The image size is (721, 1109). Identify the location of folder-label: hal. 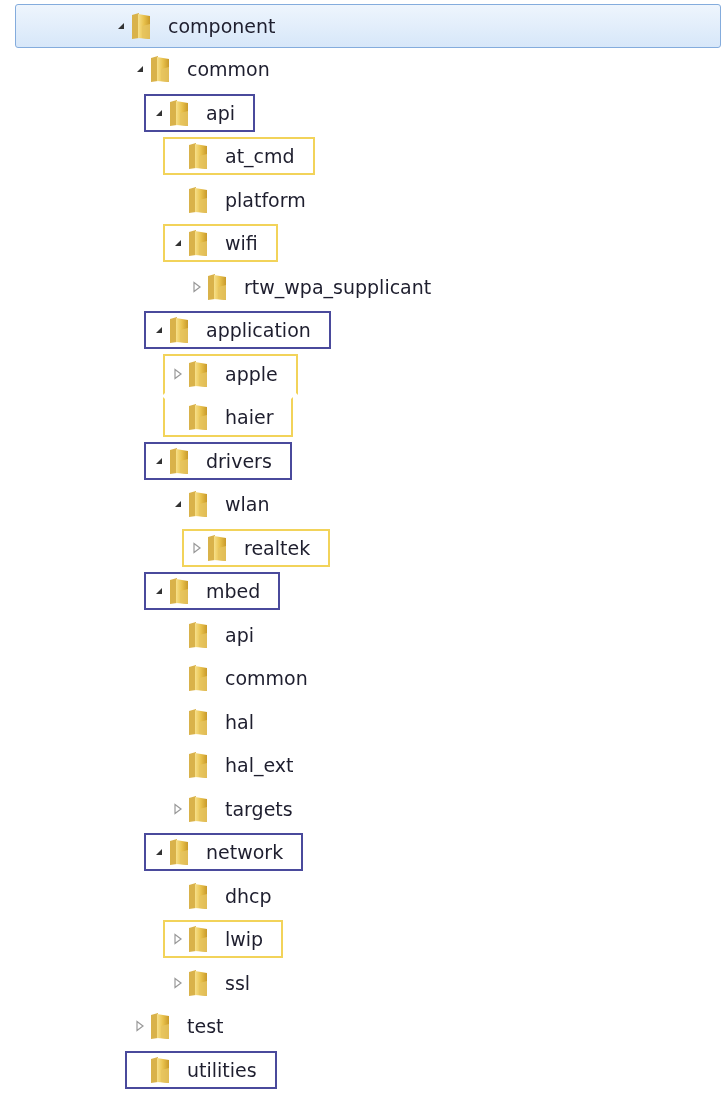
(239, 721).